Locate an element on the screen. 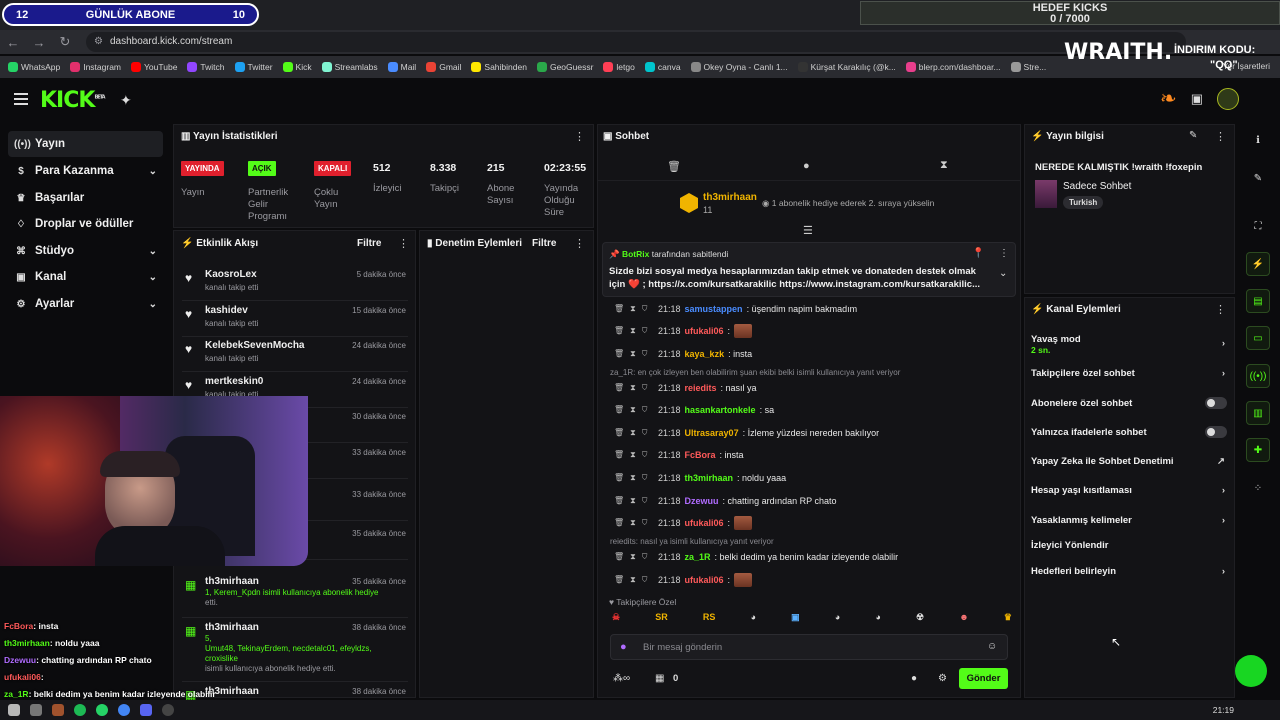 Image resolution: width=1280 pixels, height=720 pixels. bookmark-item: Mail is located at coordinates (401, 67).